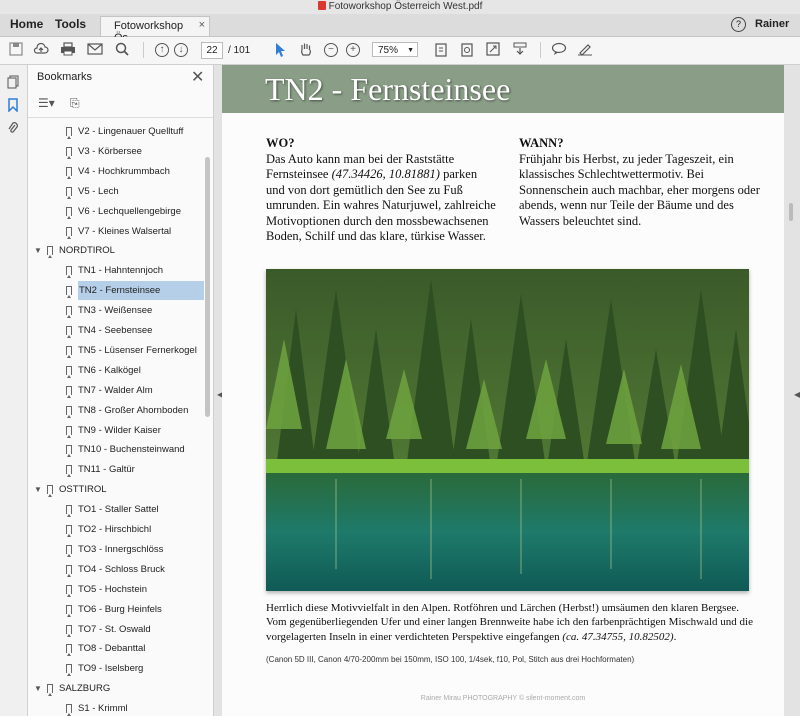 This screenshot has width=800, height=716. I want to click on bookmark-item: TO2 - Hirschbichl, so click(116, 529).